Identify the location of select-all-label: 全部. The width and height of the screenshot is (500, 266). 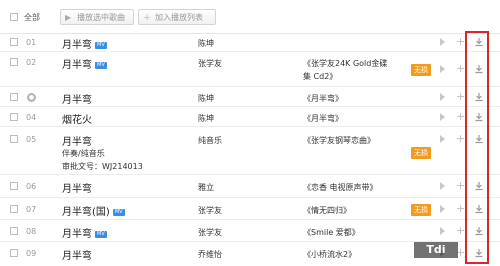
(32, 17).